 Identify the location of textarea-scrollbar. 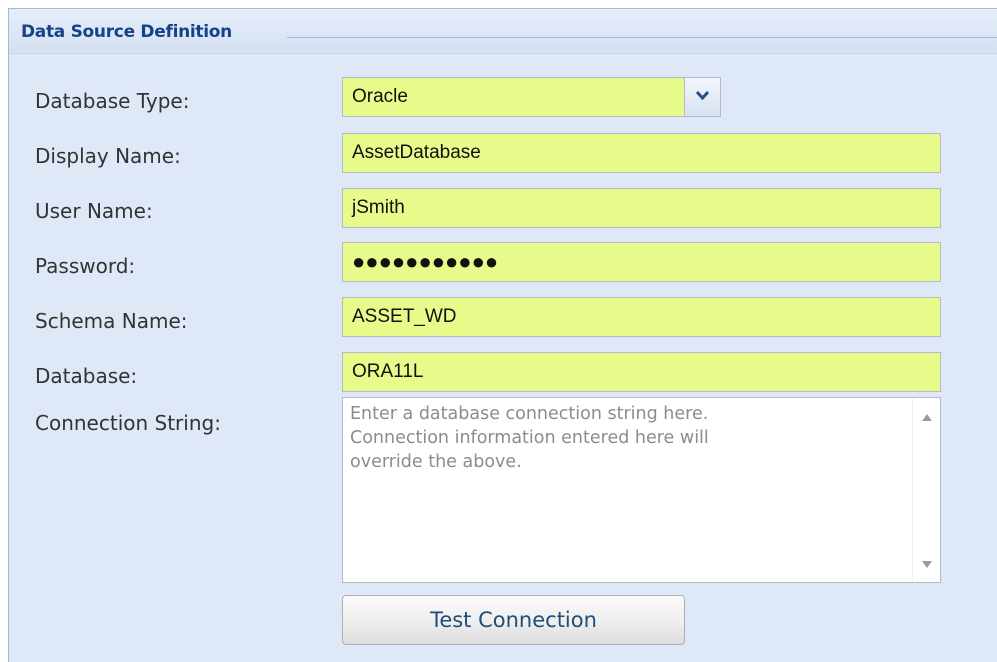
(926, 490).